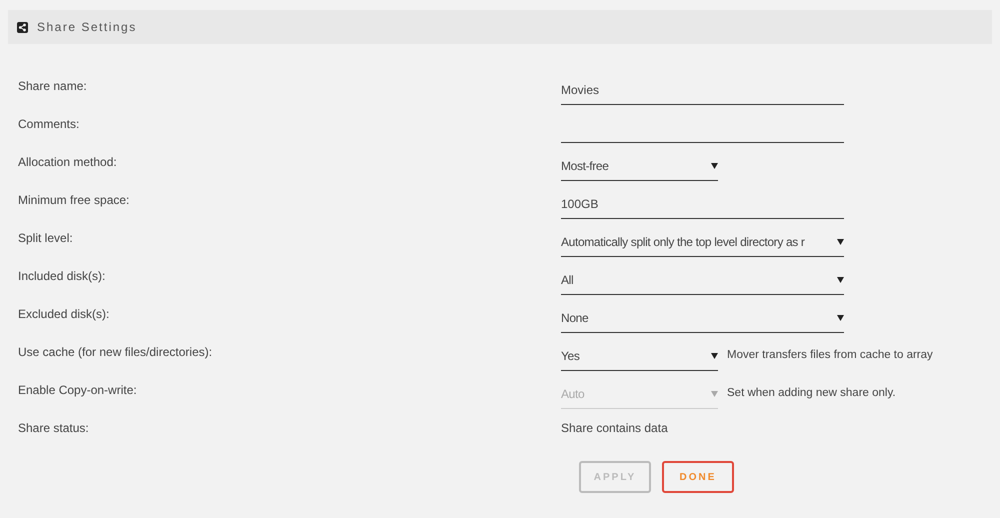 The image size is (1000, 518). I want to click on field-label: Included disk(s):, so click(61, 276).